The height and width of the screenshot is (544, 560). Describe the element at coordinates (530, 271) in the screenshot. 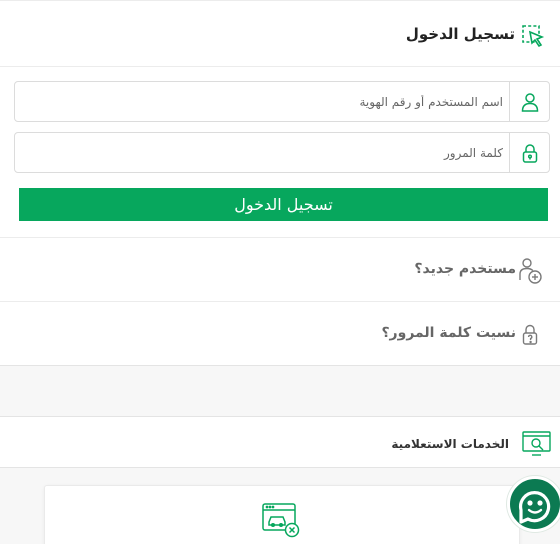

I see `add-user-icon` at that location.